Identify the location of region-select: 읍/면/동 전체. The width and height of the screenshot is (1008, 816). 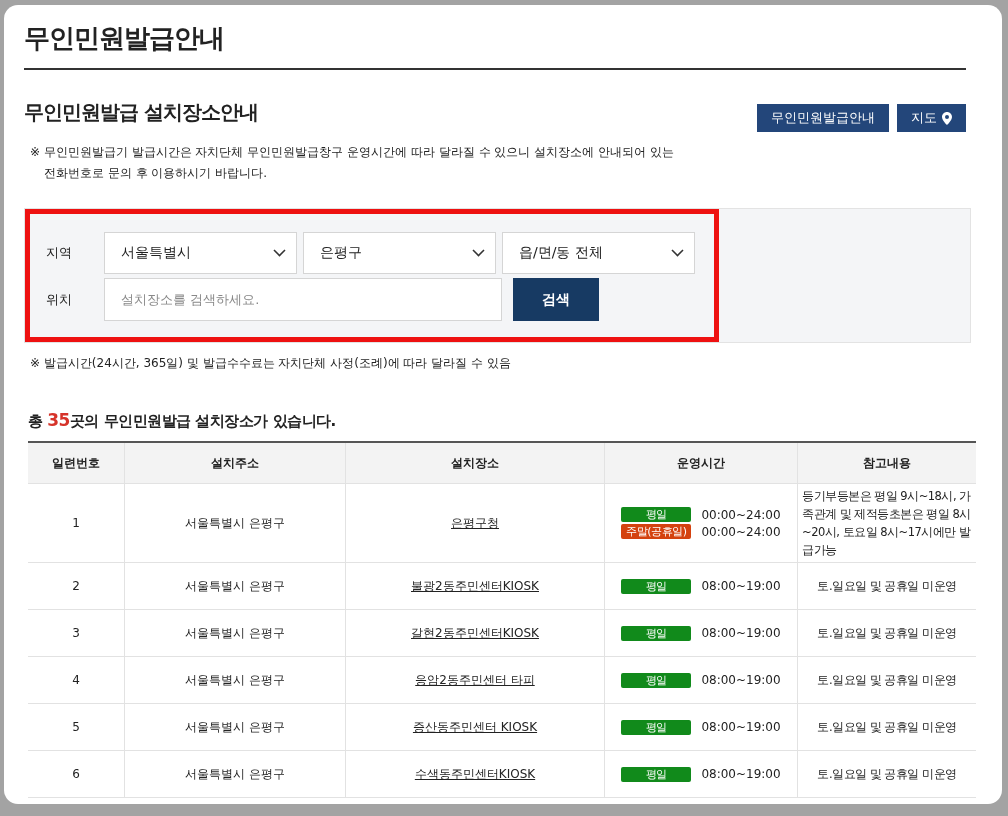
(598, 253).